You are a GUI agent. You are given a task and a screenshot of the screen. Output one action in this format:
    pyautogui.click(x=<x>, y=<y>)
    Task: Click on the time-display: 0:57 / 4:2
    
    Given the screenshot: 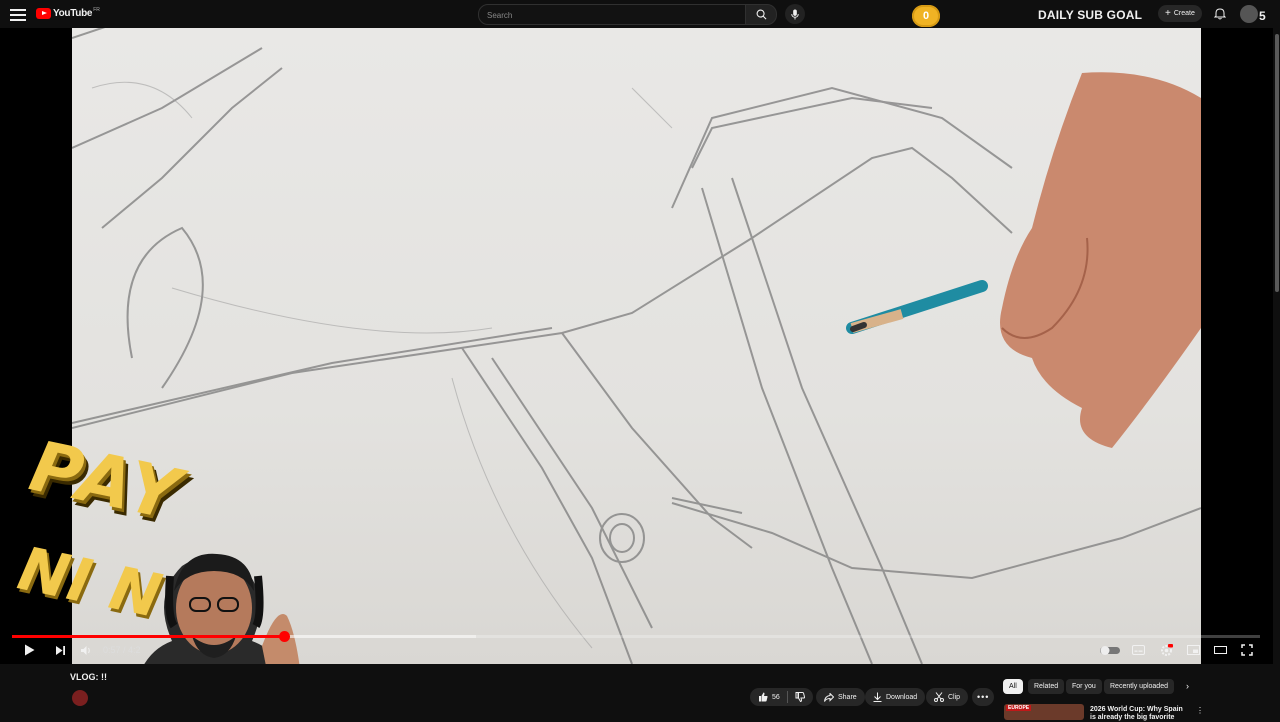 What is the action you would take?
    pyautogui.click(x=122, y=650)
    